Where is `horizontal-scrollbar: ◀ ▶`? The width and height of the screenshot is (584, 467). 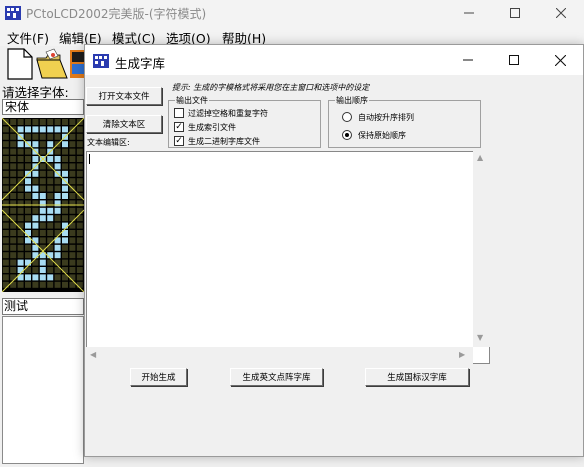
horizontal-scrollbar: ◀ ▶ is located at coordinates (279, 355).